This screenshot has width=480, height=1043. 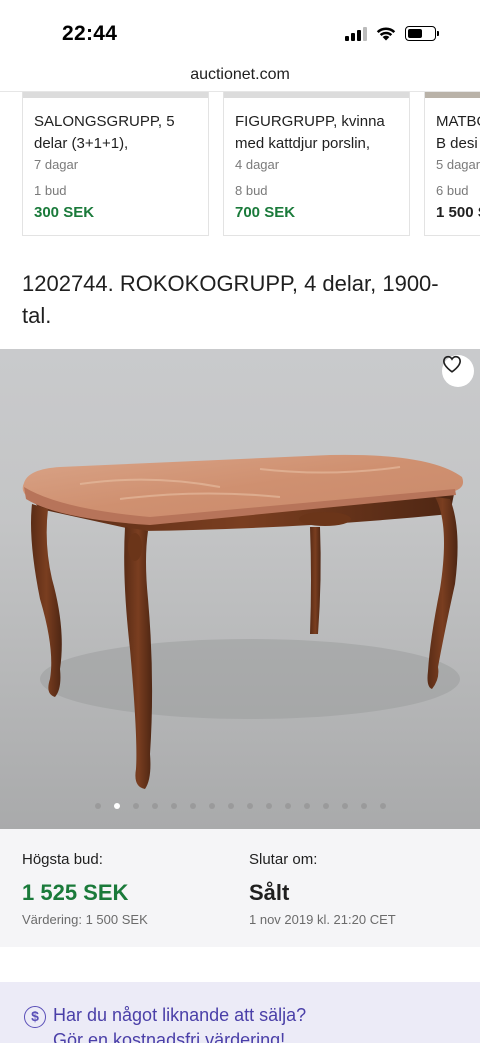 I want to click on dollar-circle-icon: $, so click(x=35, y=1017).